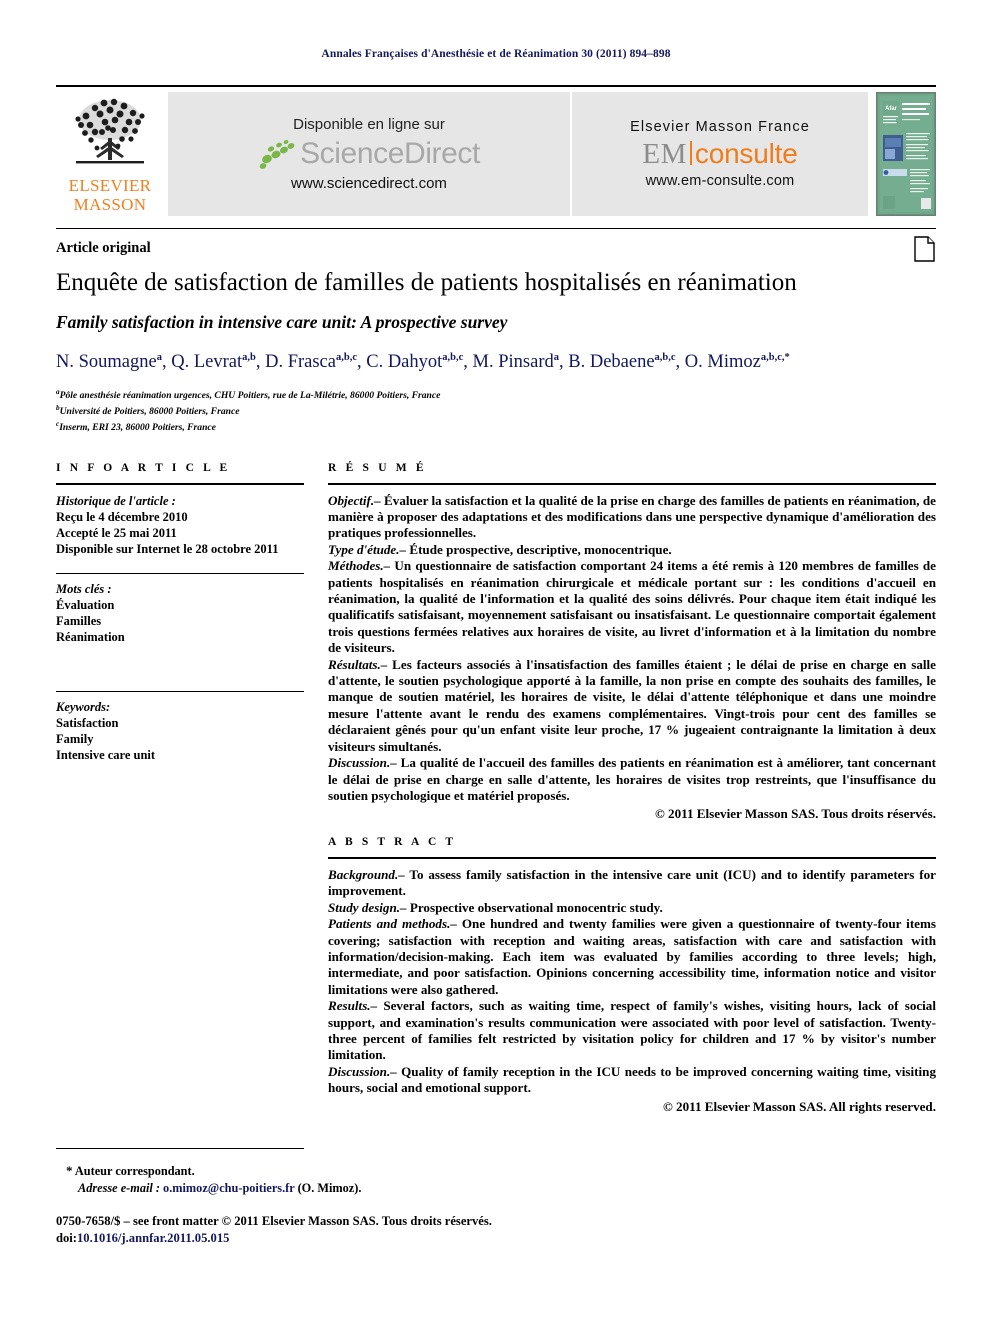 This screenshot has width=992, height=1323. I want to click on keyword-item: Family, so click(75, 739).